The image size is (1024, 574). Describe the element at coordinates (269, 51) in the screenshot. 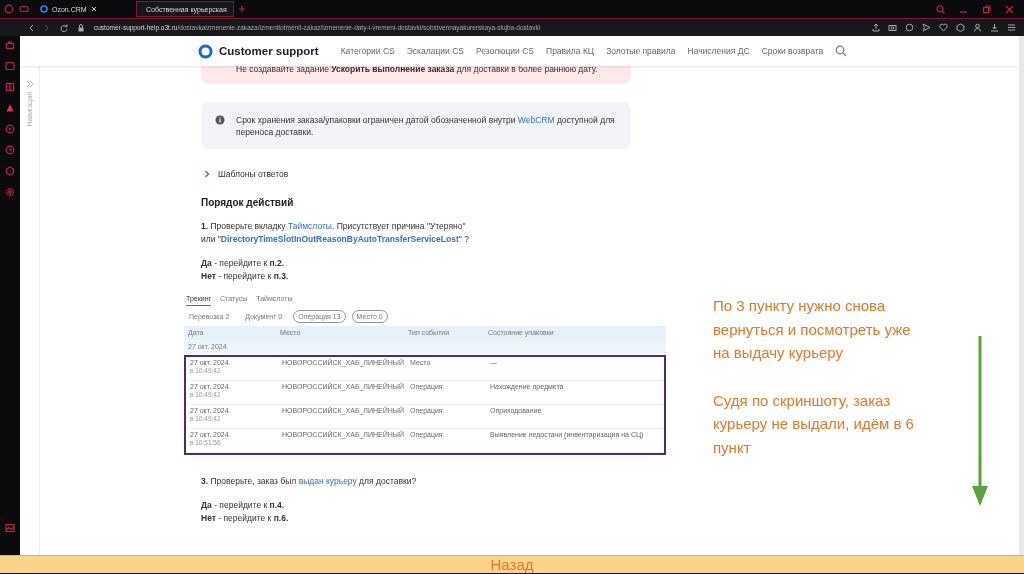

I see `site-logo: Customer support` at that location.